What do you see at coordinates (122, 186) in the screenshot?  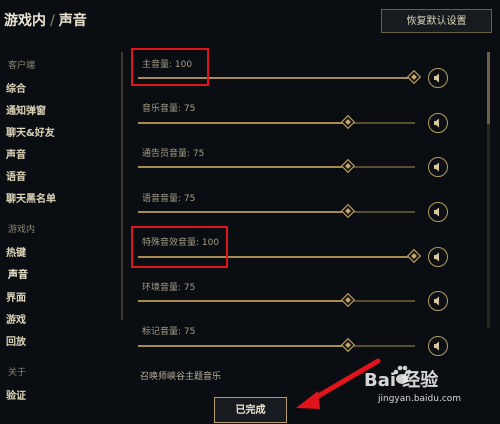 I see `sidebar-scrollbar` at bounding box center [122, 186].